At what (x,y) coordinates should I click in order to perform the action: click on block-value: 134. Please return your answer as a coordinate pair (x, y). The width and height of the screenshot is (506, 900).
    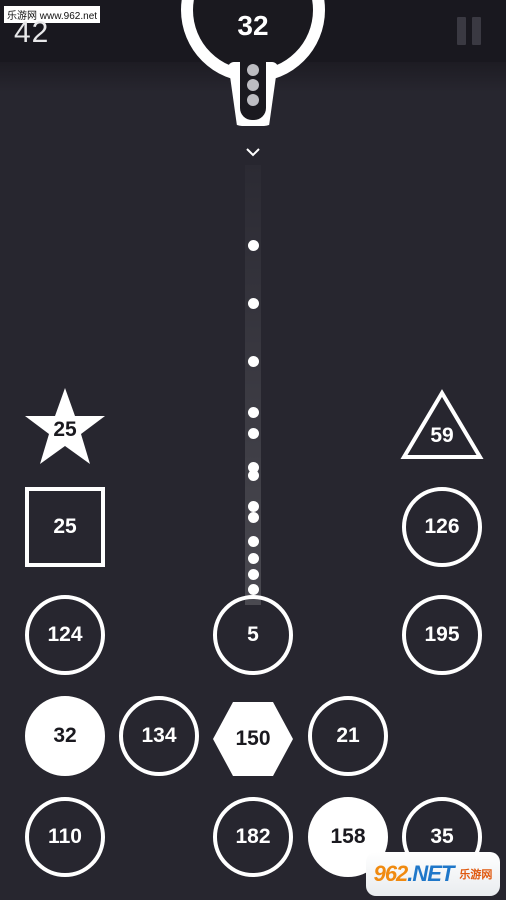
    Looking at the image, I should click on (159, 735).